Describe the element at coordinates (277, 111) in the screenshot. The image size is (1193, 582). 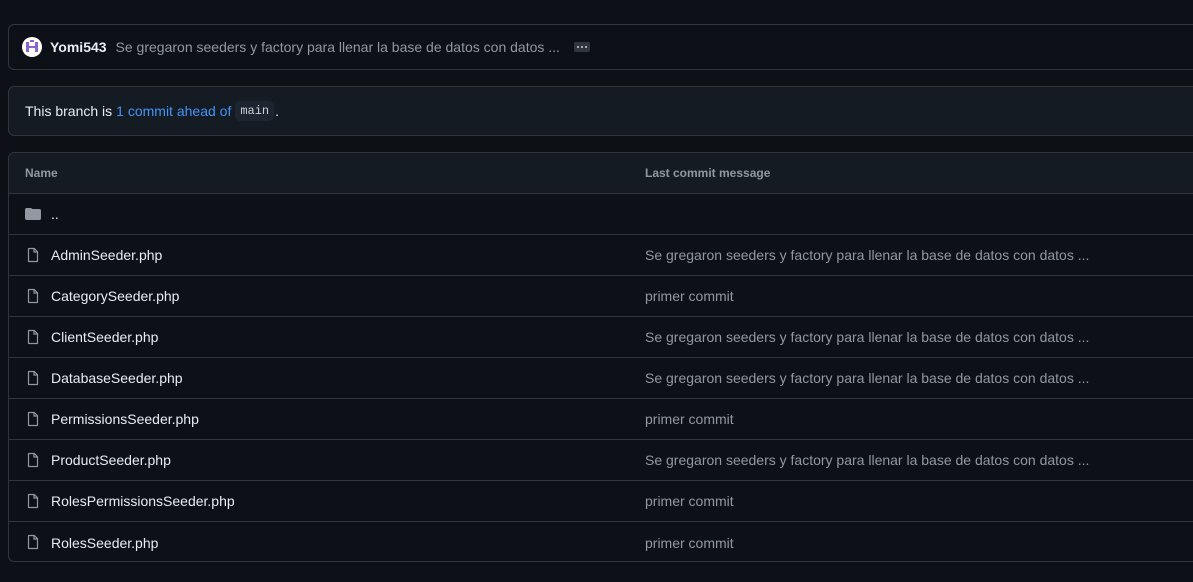
I see `branch-status-suffix: .` at that location.